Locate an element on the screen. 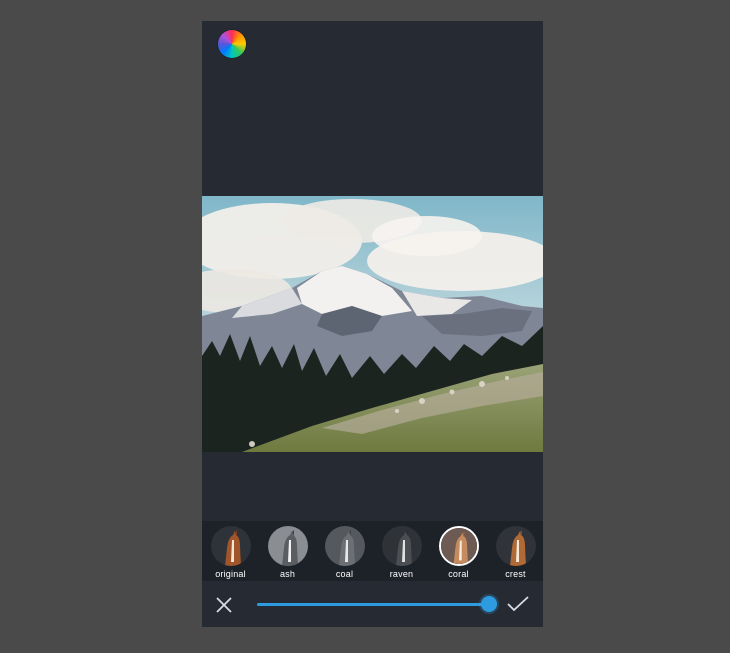 The height and width of the screenshot is (653, 730). filter-label: raven is located at coordinates (401, 574).